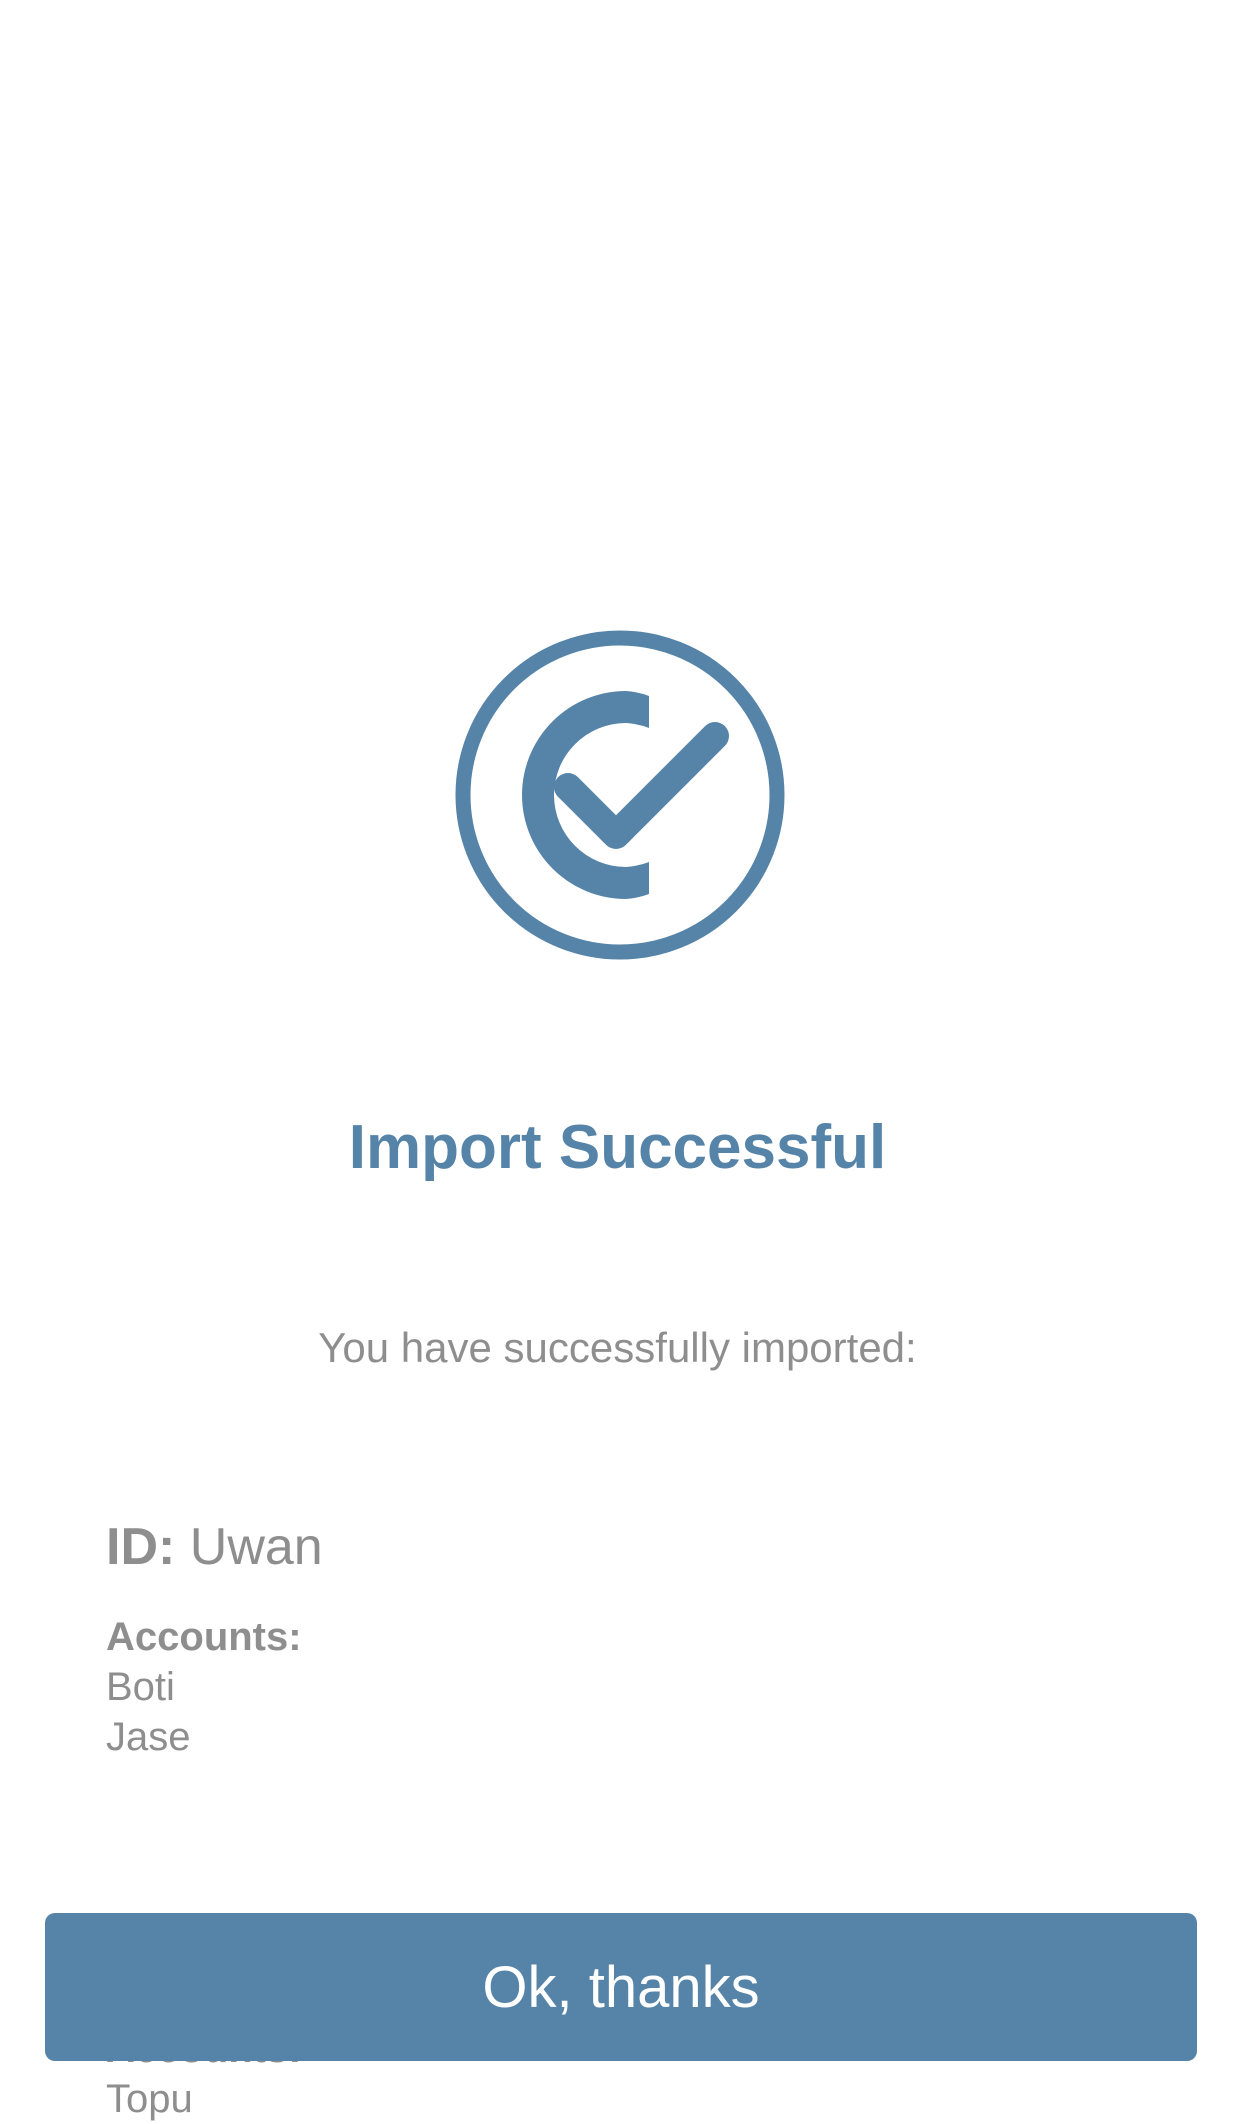 The height and width of the screenshot is (2124, 1235). Describe the element at coordinates (621, 1987) in the screenshot. I see `ok-thanks-button: Ok, thanks` at that location.